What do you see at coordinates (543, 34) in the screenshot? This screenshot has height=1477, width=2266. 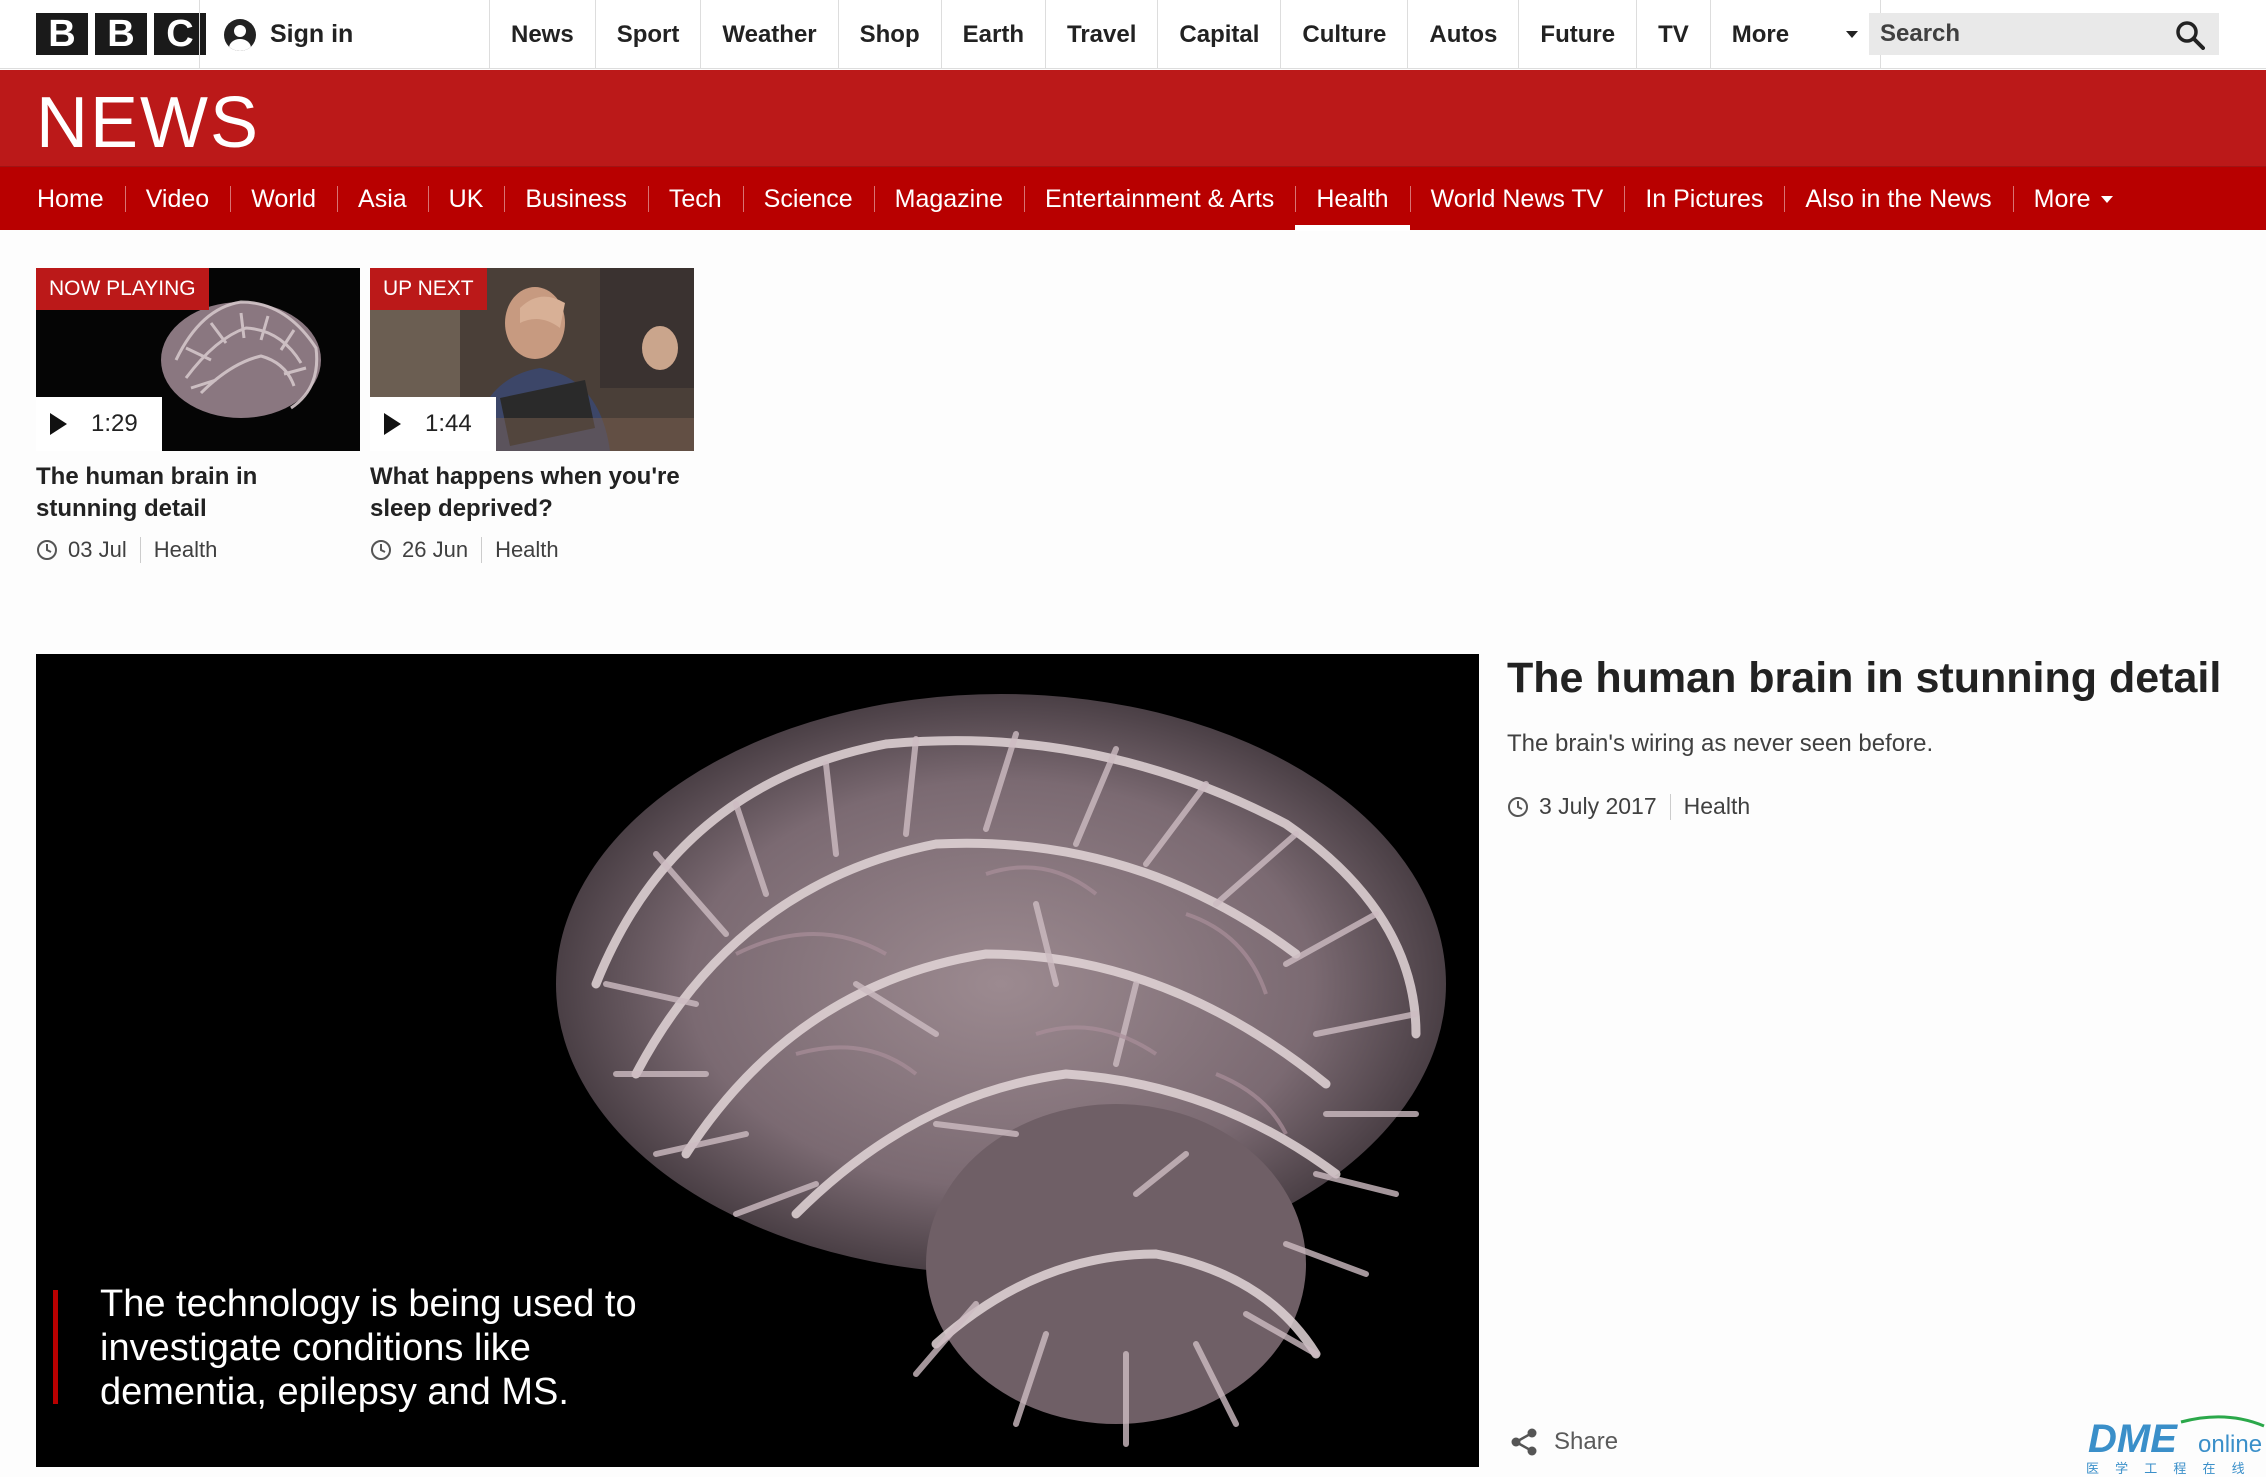 I see `global-nav-news: News` at bounding box center [543, 34].